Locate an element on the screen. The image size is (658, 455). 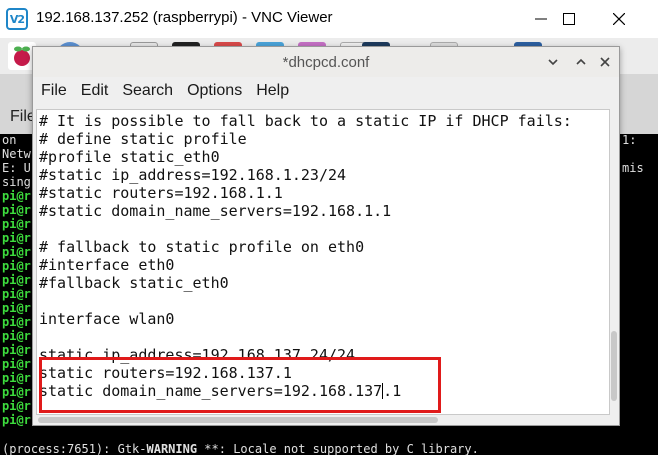
menu-edit: Edit is located at coordinates (95, 91).